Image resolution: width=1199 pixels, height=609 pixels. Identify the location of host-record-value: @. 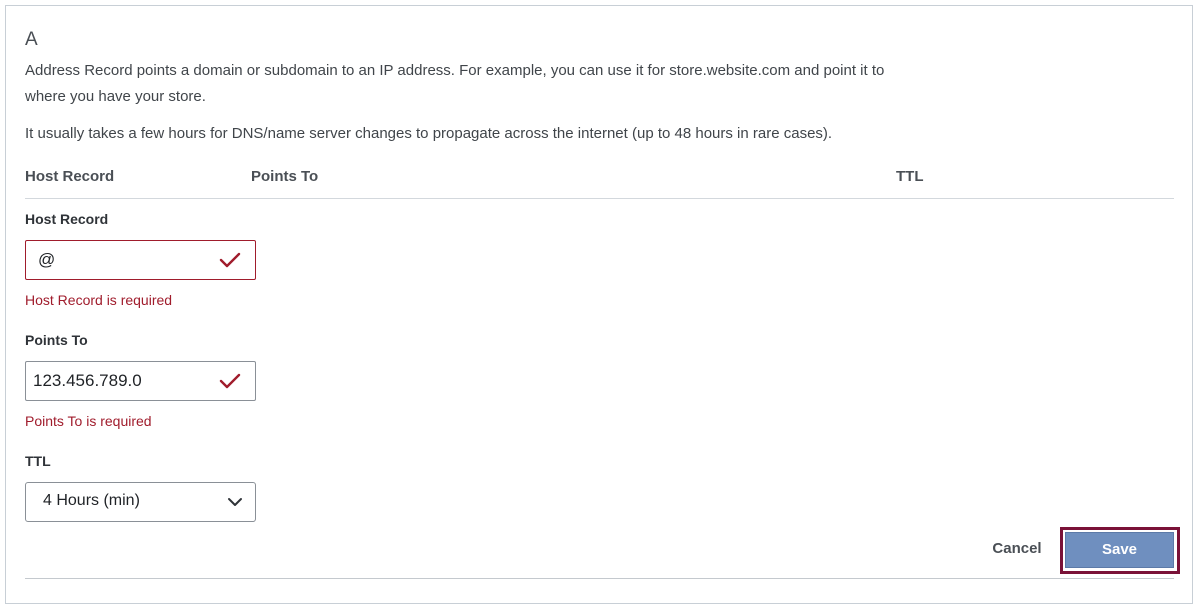
(47, 259).